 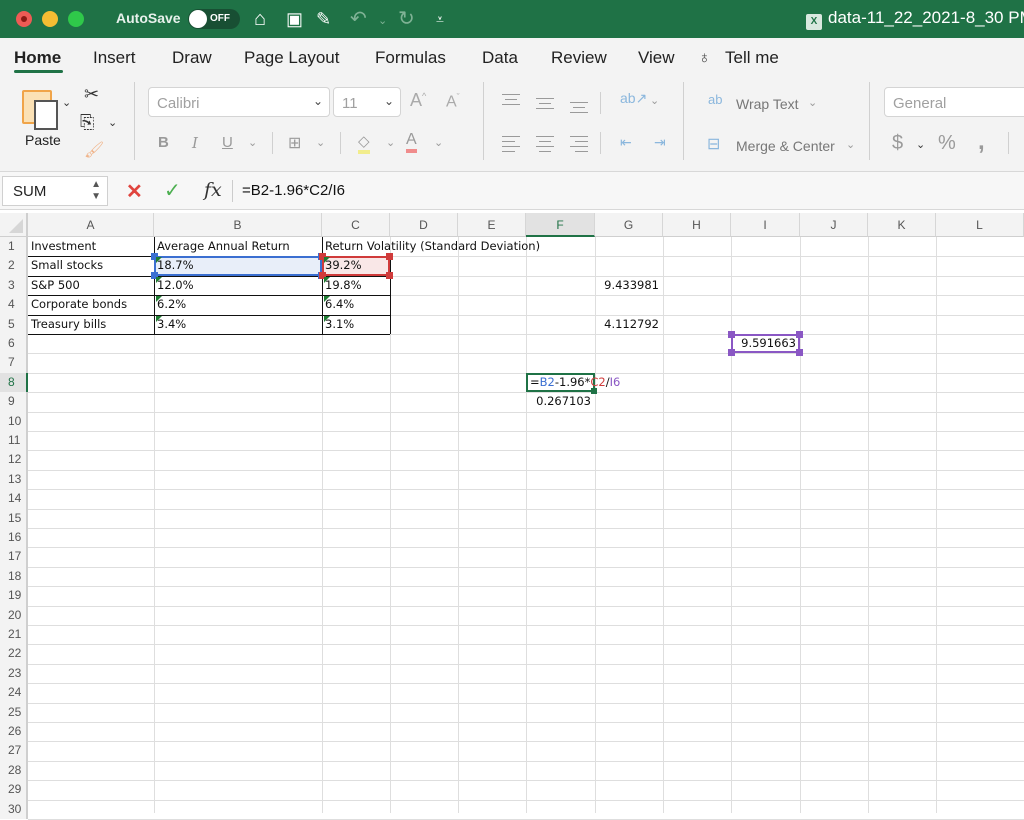 What do you see at coordinates (163, 142) in the screenshot?
I see `bold-button: B` at bounding box center [163, 142].